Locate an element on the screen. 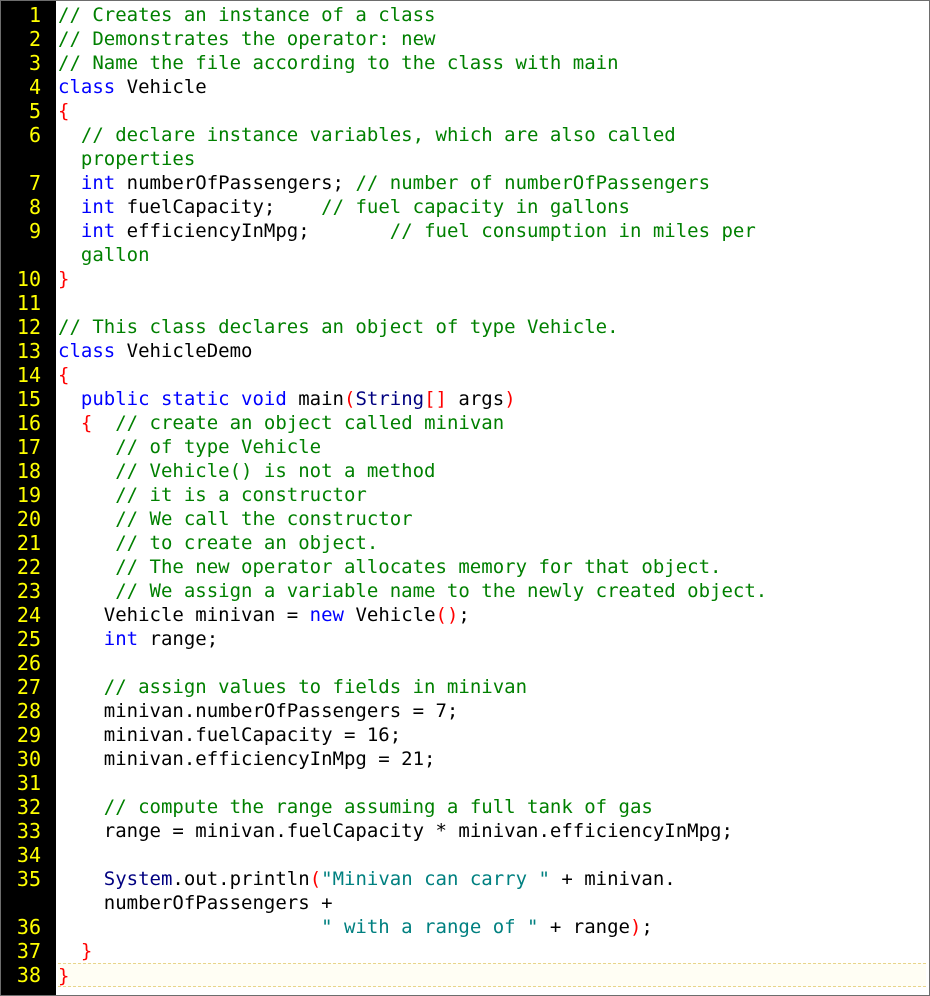  code-token: .out.println is located at coordinates (241, 879).